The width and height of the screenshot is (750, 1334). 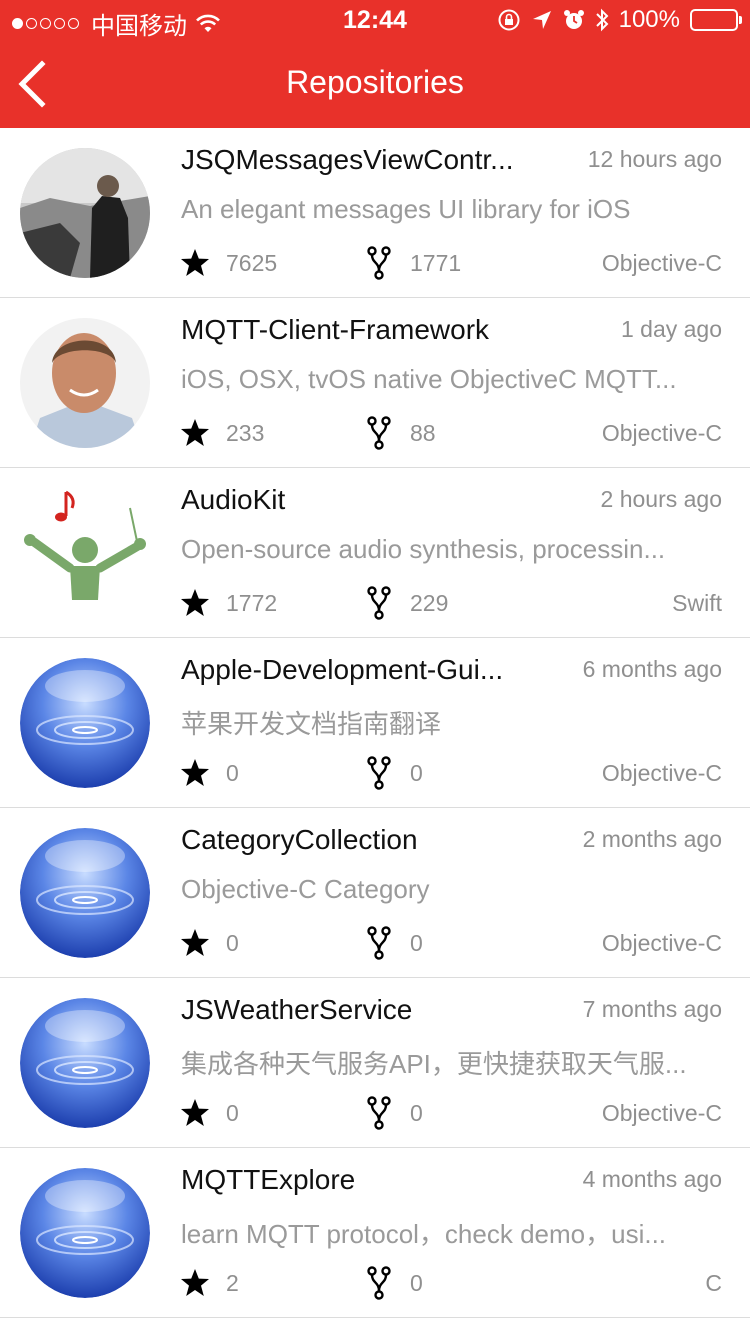 What do you see at coordinates (305, 889) in the screenshot?
I see `repo-description: Objective-C Category` at bounding box center [305, 889].